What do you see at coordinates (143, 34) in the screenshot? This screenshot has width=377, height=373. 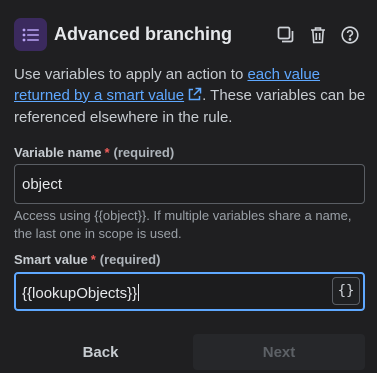 I see `panel-title: Advanced branching` at bounding box center [143, 34].